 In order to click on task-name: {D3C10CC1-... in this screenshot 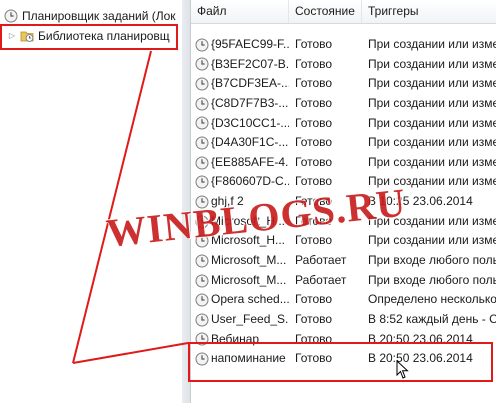, I will do `click(250, 122)`.